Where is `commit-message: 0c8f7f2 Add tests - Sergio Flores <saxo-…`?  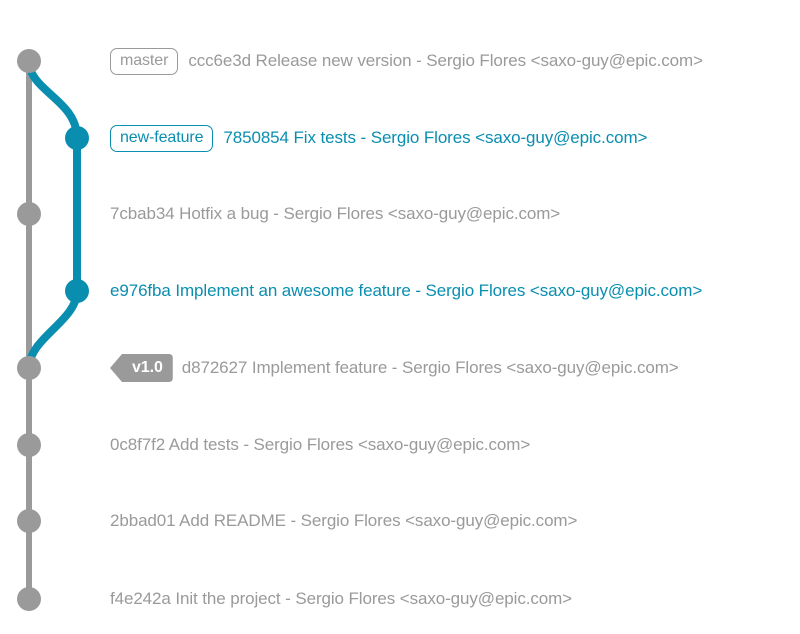 commit-message: 0c8f7f2 Add tests - Sergio Flores <saxo-… is located at coordinates (320, 444).